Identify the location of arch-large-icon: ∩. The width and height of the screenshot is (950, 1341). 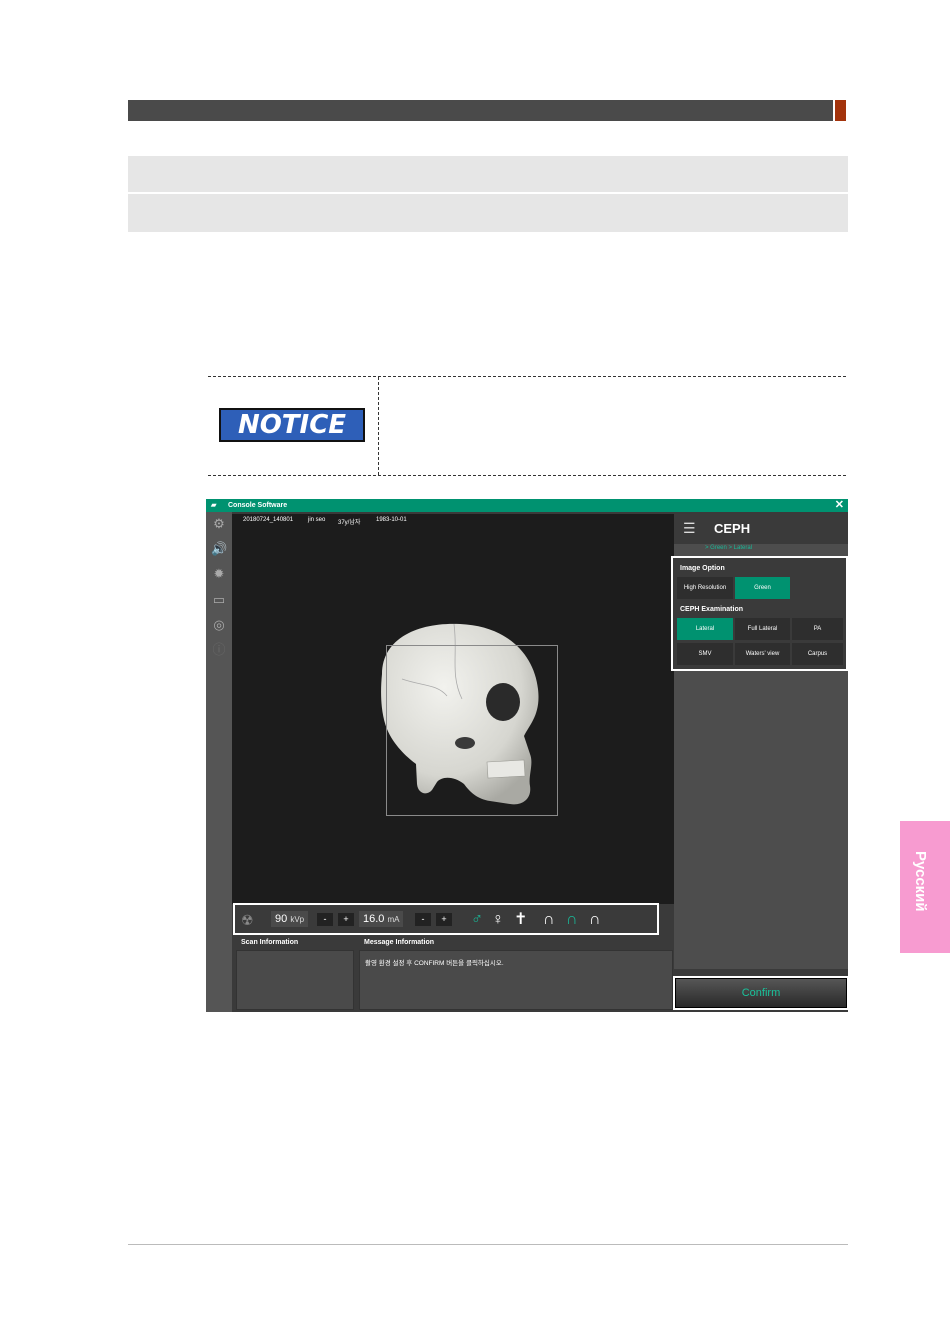
(549, 920).